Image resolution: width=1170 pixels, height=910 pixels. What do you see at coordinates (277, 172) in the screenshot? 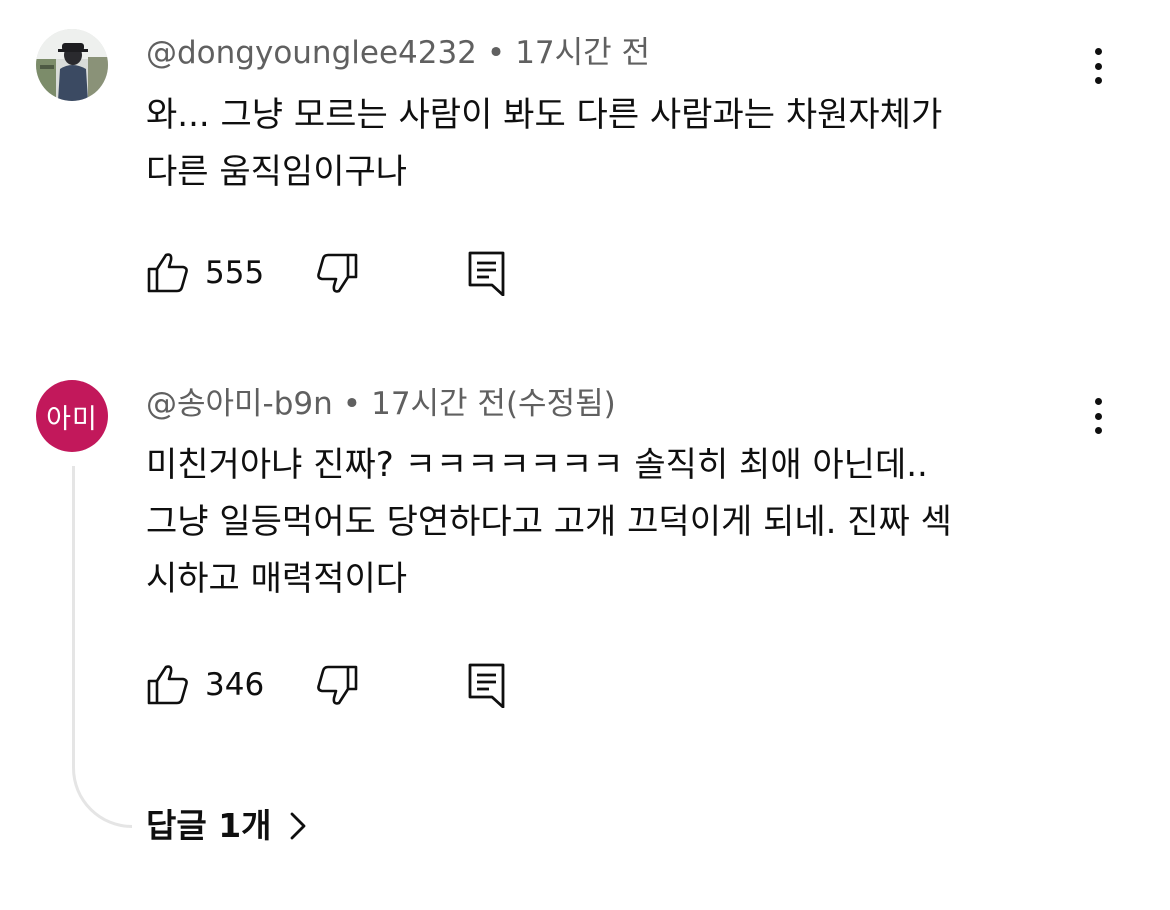
I see `comment-text-line: 다른 움직임이구나` at bounding box center [277, 172].